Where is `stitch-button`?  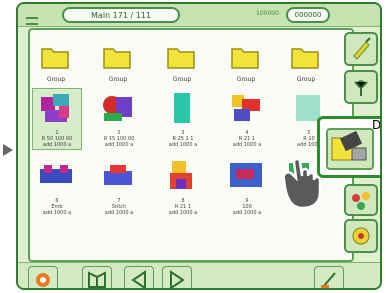 stitch-button is located at coordinates (329, 277).